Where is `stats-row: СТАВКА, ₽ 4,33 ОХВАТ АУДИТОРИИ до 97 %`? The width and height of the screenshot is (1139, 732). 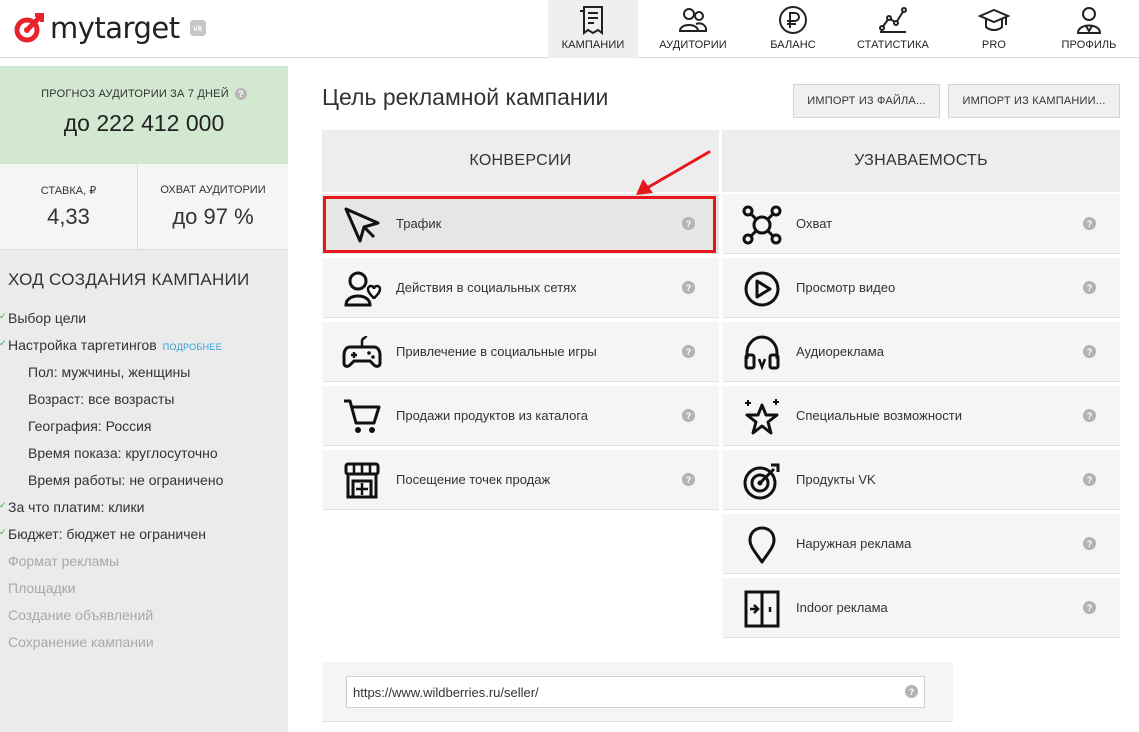 stats-row: СТАВКА, ₽ 4,33 ОХВАТ АУДИТОРИИ до 97 % is located at coordinates (144, 207).